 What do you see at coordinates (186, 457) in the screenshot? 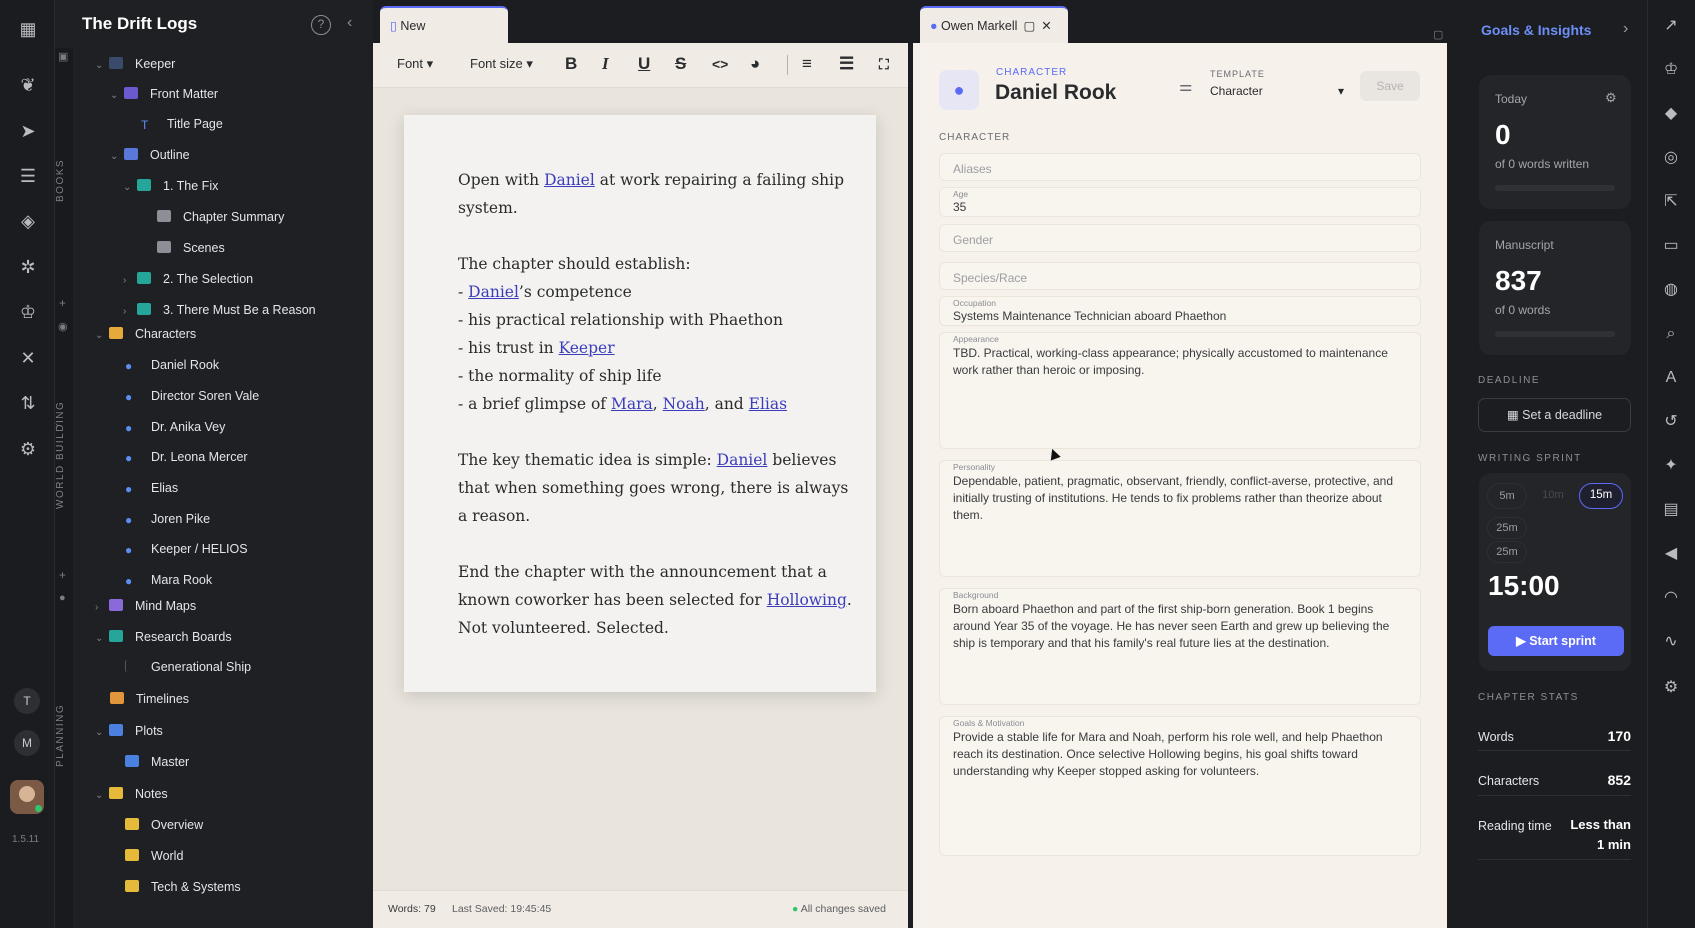
I see `tree-item-dr-leona-mercer: ● Dr. Leona Mercer` at bounding box center [186, 457].